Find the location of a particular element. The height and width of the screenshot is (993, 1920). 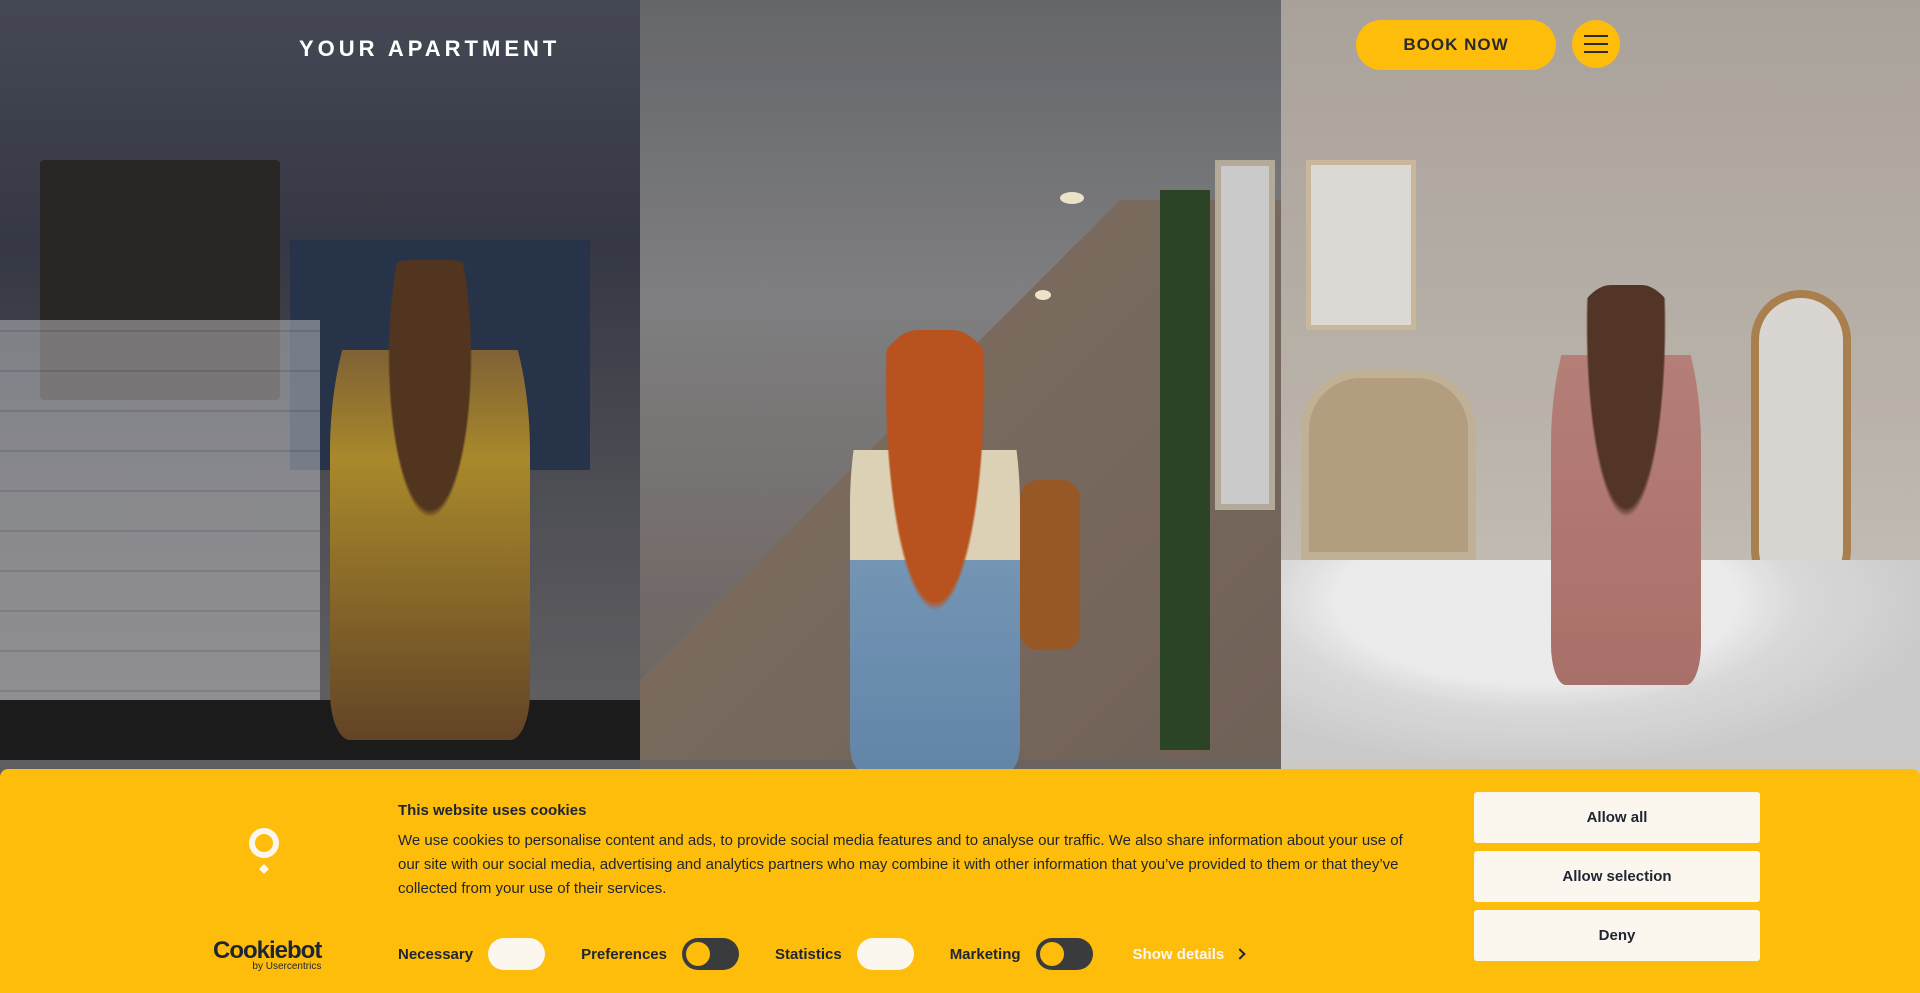

book-now-button: BOOK NOW is located at coordinates (1456, 45).